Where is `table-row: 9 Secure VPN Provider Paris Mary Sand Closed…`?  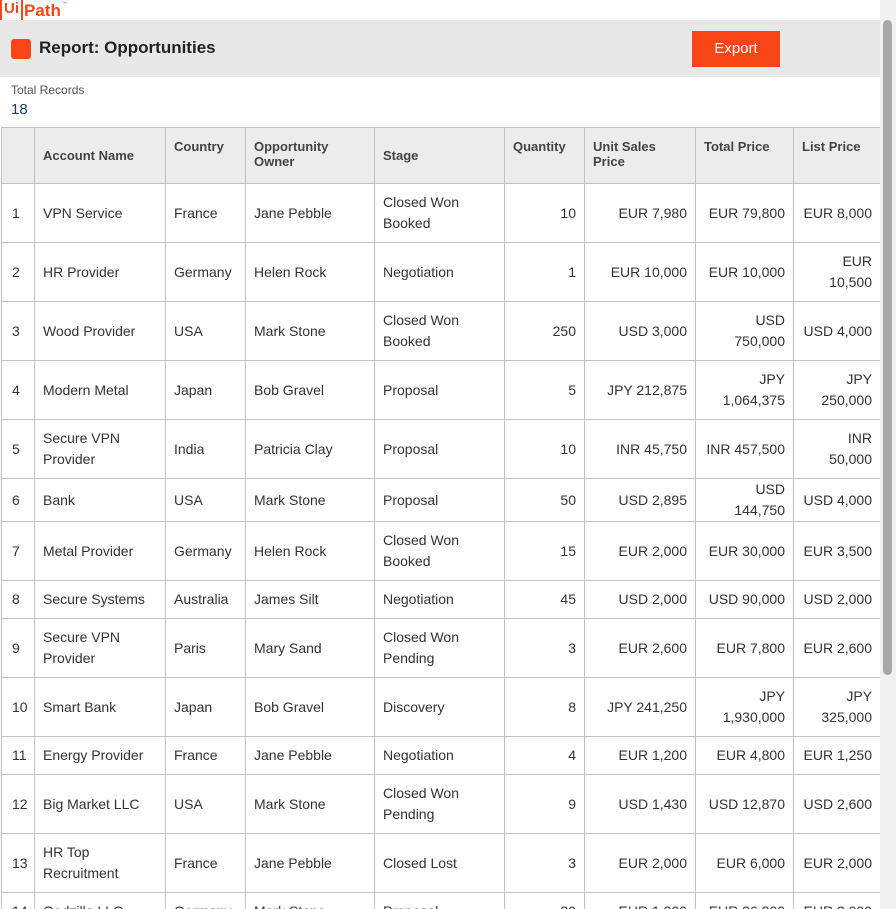 table-row: 9 Secure VPN Provider Paris Mary Sand Closed… is located at coordinates (440, 648).